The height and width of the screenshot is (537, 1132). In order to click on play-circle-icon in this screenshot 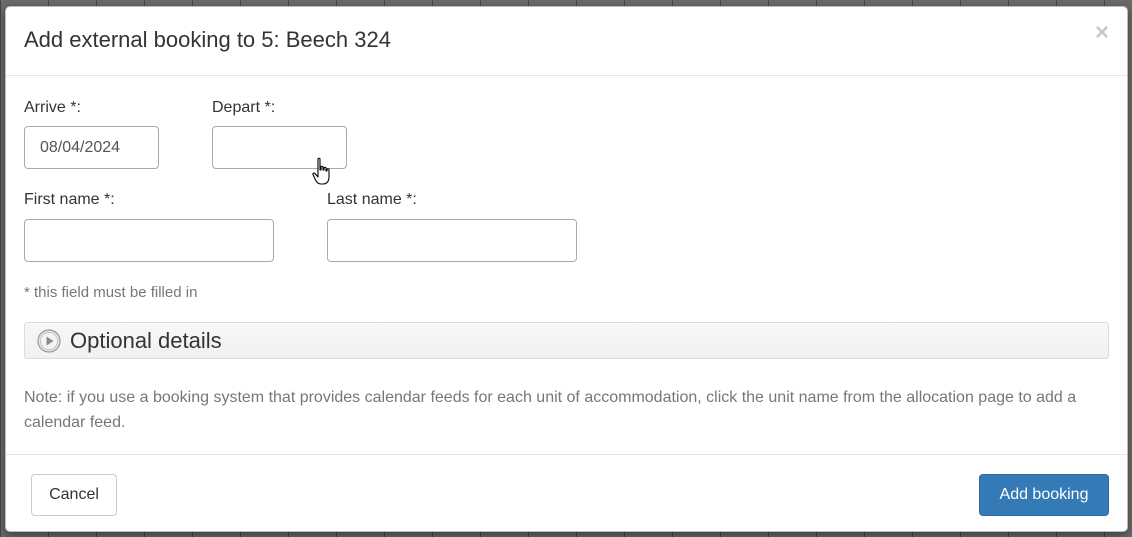, I will do `click(49, 341)`.